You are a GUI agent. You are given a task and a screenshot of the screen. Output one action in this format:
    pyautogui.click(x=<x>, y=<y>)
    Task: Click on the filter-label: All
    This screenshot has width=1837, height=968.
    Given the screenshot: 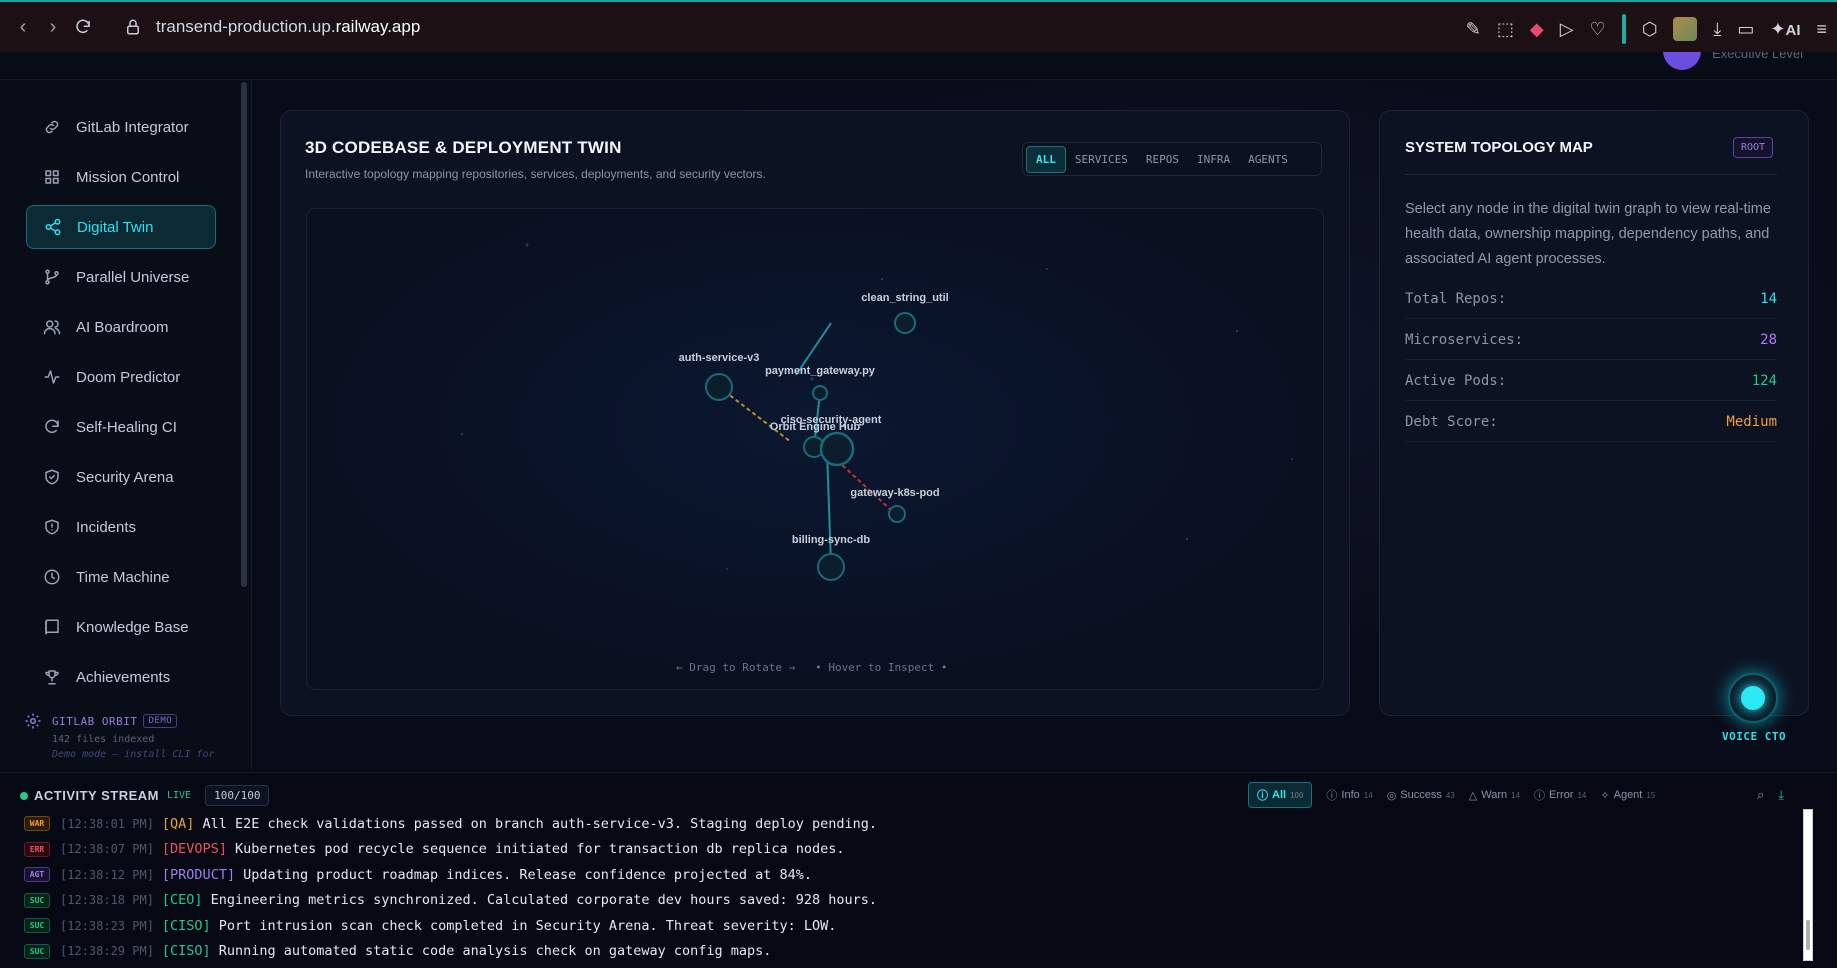 What is the action you would take?
    pyautogui.click(x=1279, y=795)
    